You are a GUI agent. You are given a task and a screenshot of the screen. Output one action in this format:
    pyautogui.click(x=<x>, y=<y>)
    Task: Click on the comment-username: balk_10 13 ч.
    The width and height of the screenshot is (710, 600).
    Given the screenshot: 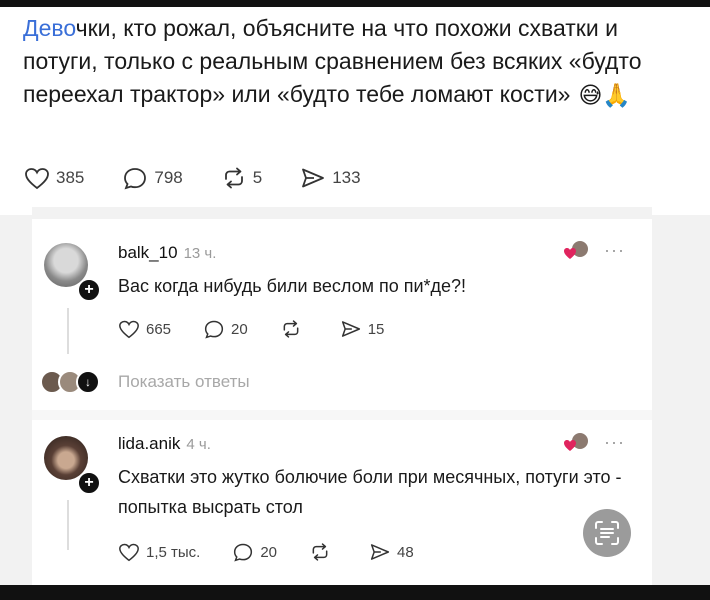 What is the action you would take?
    pyautogui.click(x=167, y=253)
    